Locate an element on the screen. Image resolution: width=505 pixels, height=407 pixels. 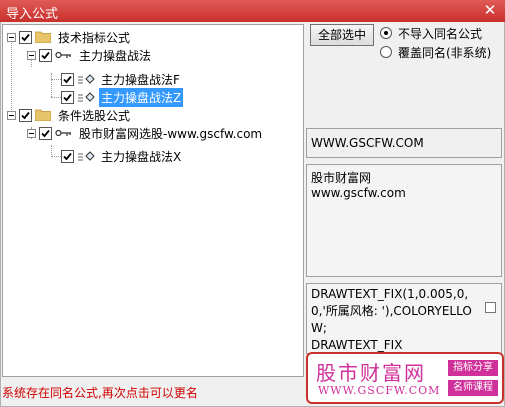
tree-node-label: 技术指标公式 is located at coordinates (94, 37).